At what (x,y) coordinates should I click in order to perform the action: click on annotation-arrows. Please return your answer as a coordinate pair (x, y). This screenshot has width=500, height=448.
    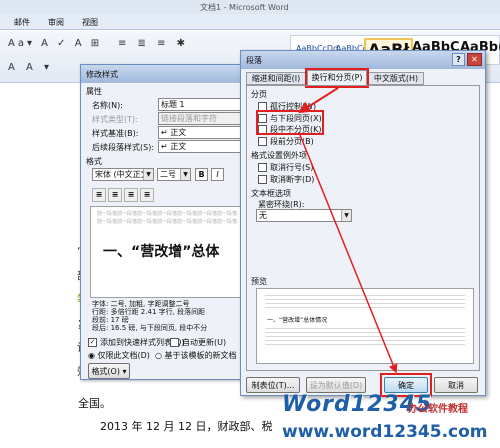
    Looking at the image, I should click on (348, 230).